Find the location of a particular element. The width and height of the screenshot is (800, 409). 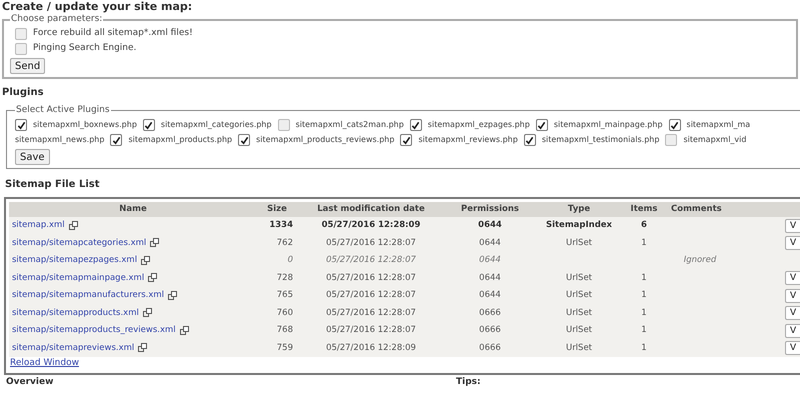

plugin-label: sitemapxml_mainpage.php is located at coordinates (608, 125).